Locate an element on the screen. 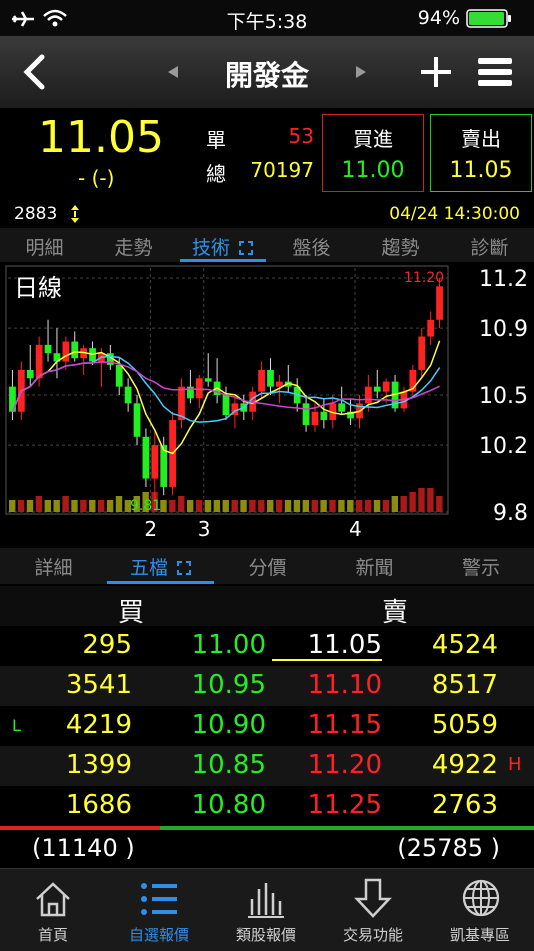  chart-title: 日線 is located at coordinates (38, 288).